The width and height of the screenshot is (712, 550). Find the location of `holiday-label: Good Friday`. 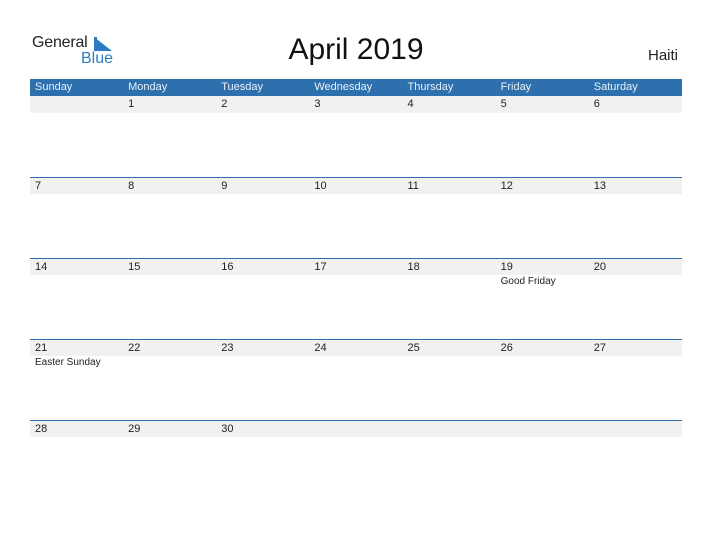

holiday-label: Good Friday is located at coordinates (528, 281).